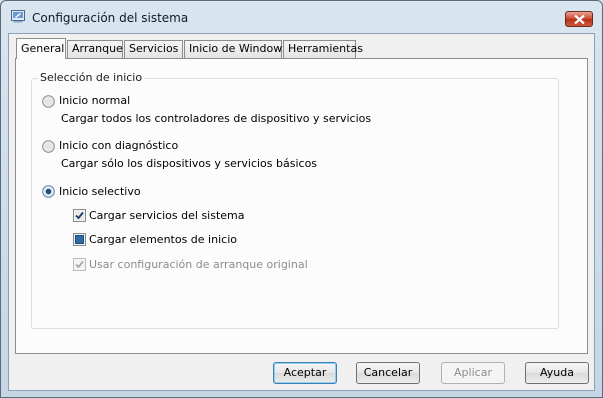 The height and width of the screenshot is (398, 603). Describe the element at coordinates (388, 373) in the screenshot. I see `cancel-button: Cancelar` at that location.